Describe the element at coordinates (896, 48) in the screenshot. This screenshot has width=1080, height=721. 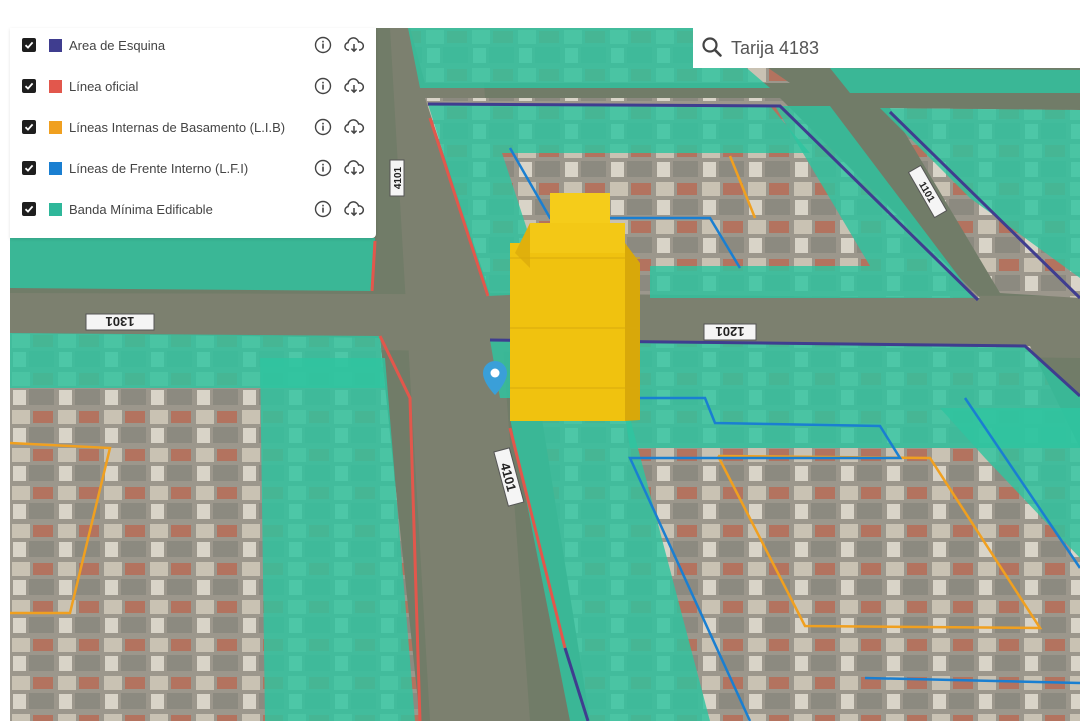
I see `search-input` at that location.